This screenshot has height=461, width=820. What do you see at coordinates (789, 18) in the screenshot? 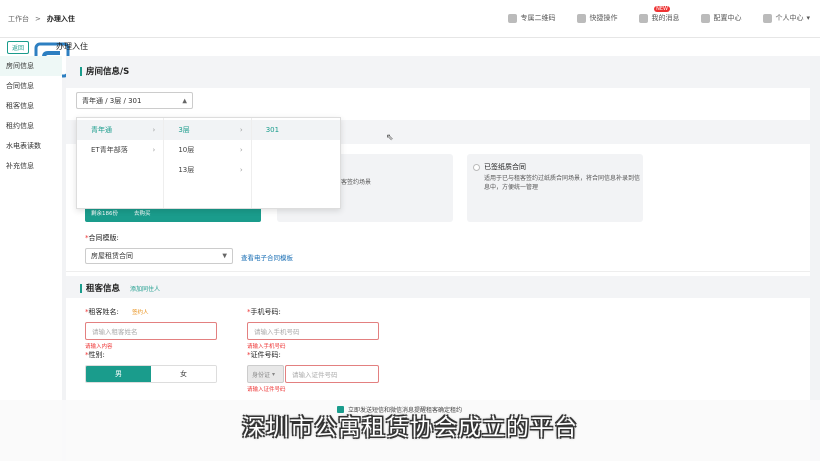
I see `personal-center-label: 个人中心` at bounding box center [789, 18].